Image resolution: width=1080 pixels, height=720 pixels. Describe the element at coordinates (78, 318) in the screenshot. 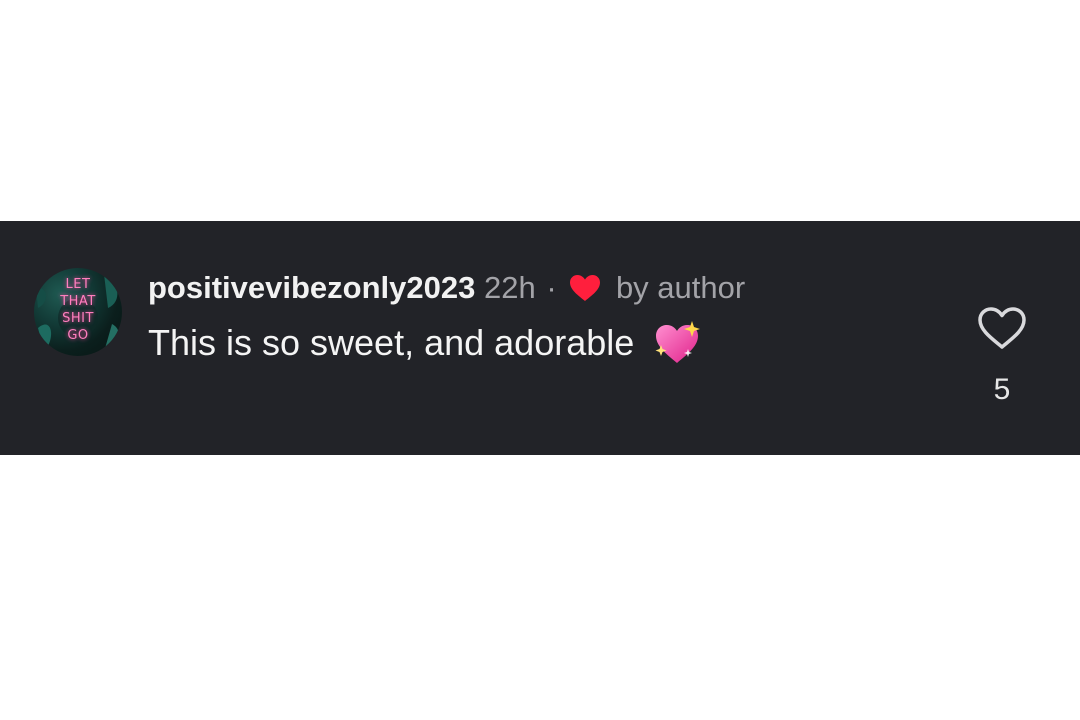

I see `avatar-text-line: SHIT` at that location.